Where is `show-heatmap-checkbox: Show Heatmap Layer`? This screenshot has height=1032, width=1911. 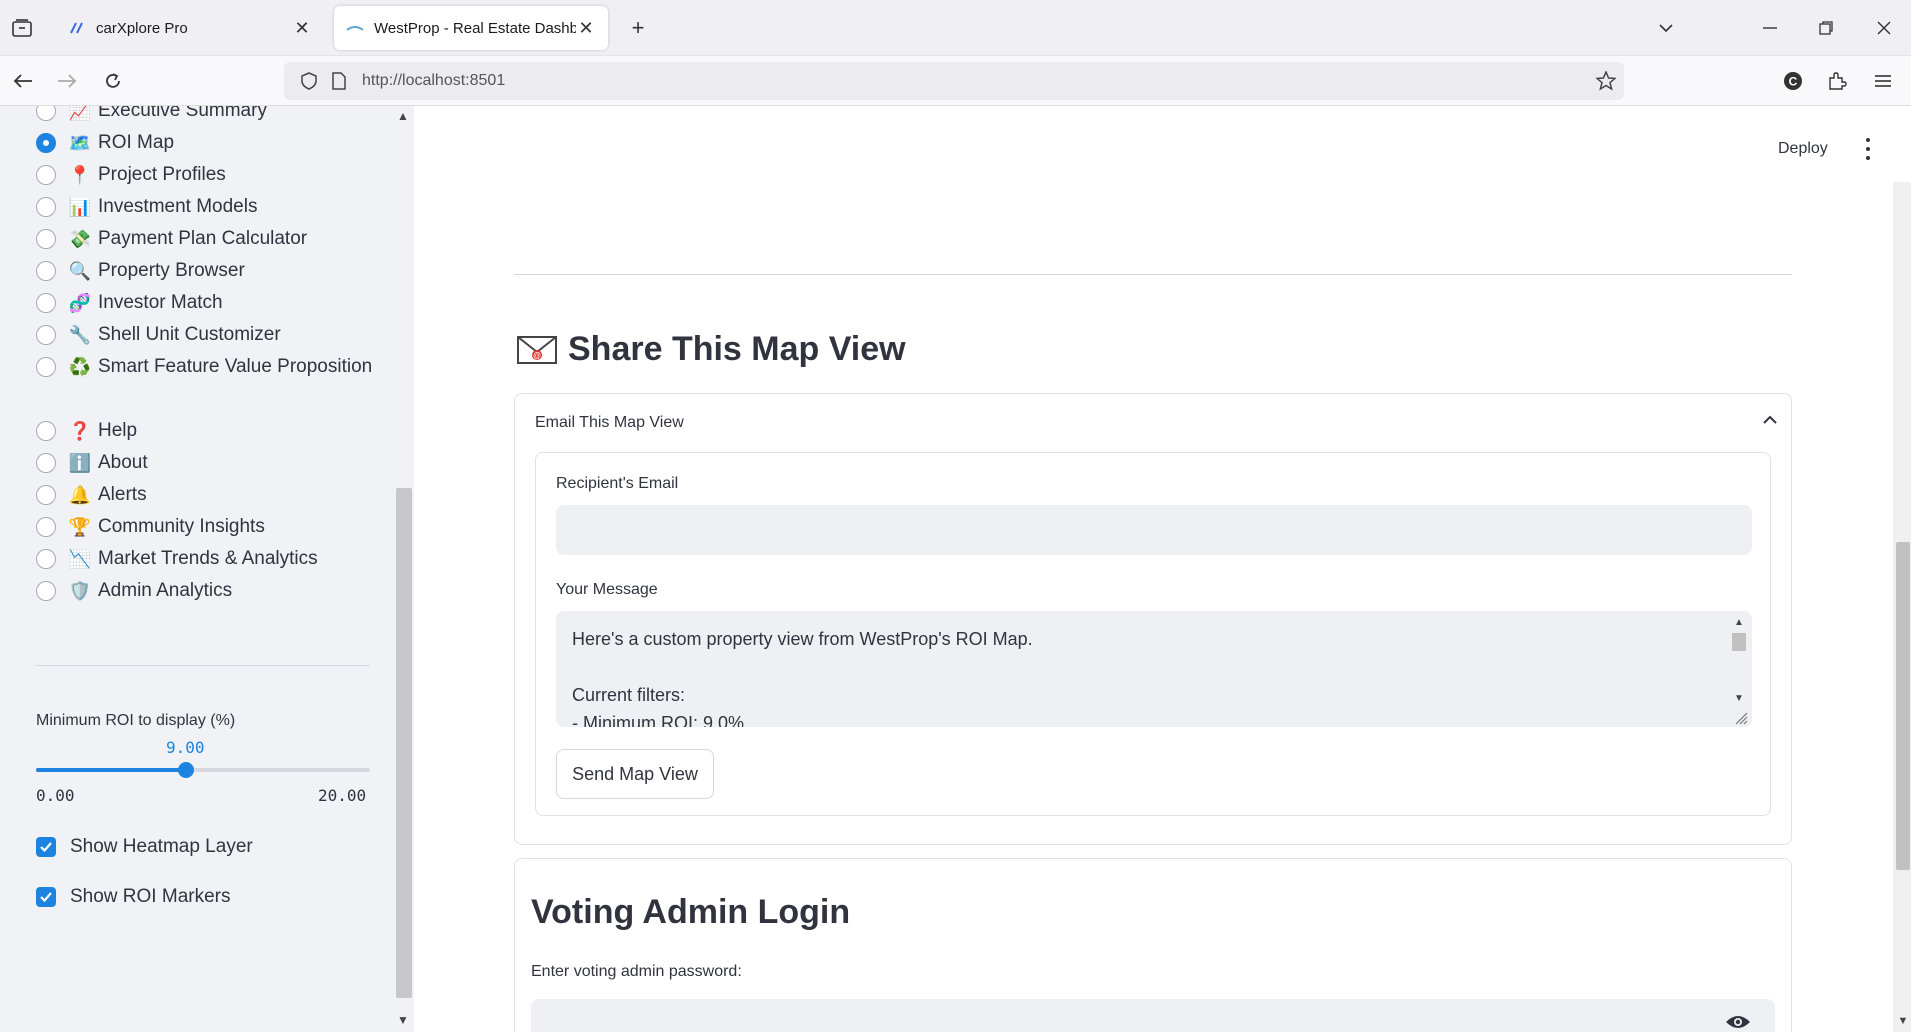 show-heatmap-checkbox: Show Heatmap Layer is located at coordinates (144, 847).